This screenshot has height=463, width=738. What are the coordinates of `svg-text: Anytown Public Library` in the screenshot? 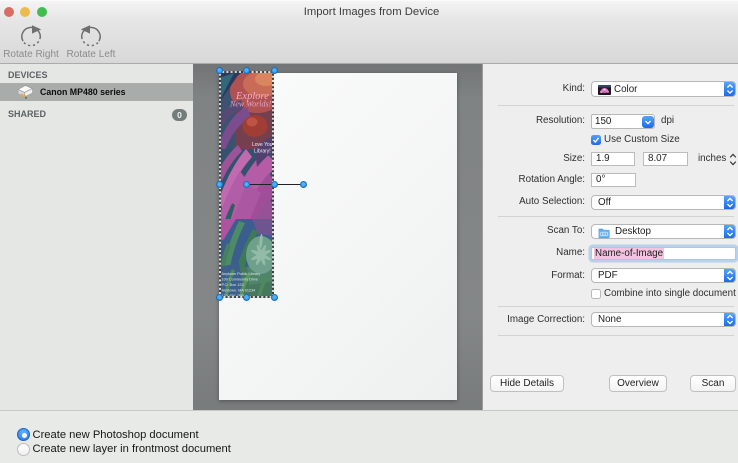 It's located at (241, 274).